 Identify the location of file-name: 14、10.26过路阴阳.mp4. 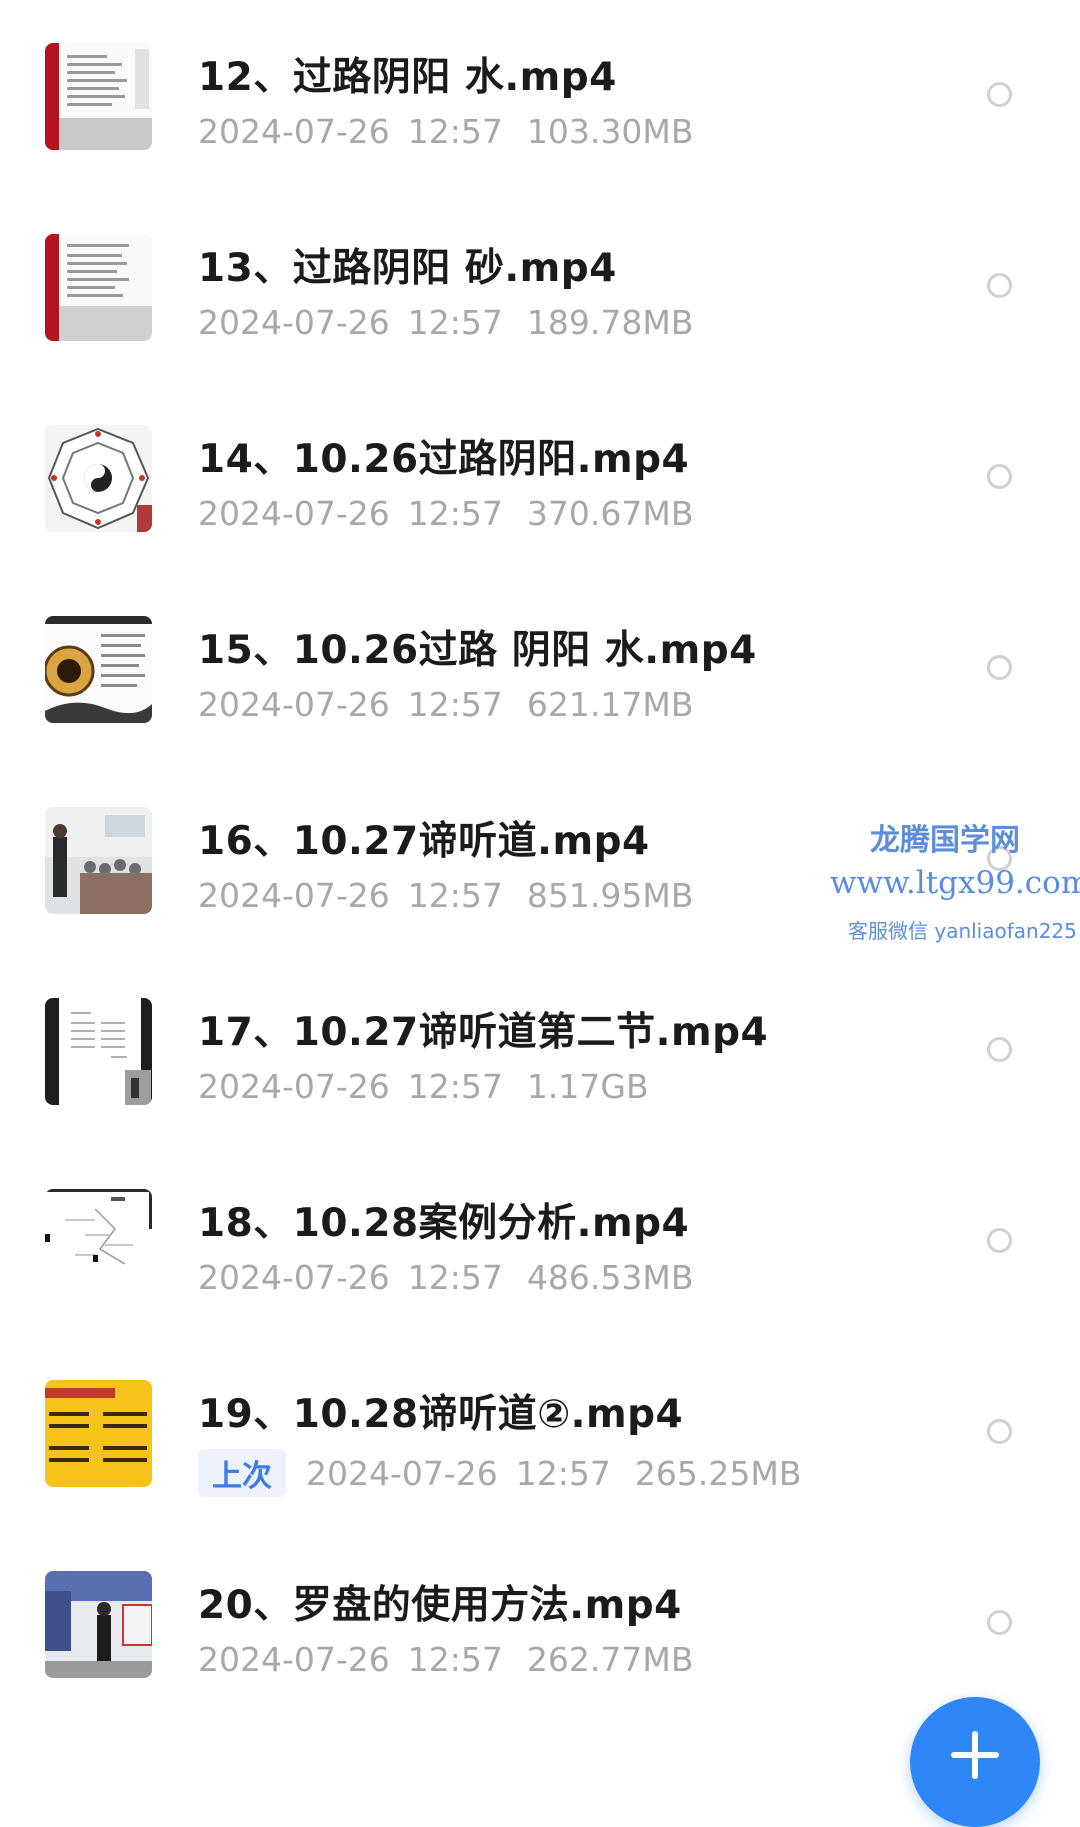
(444, 459).